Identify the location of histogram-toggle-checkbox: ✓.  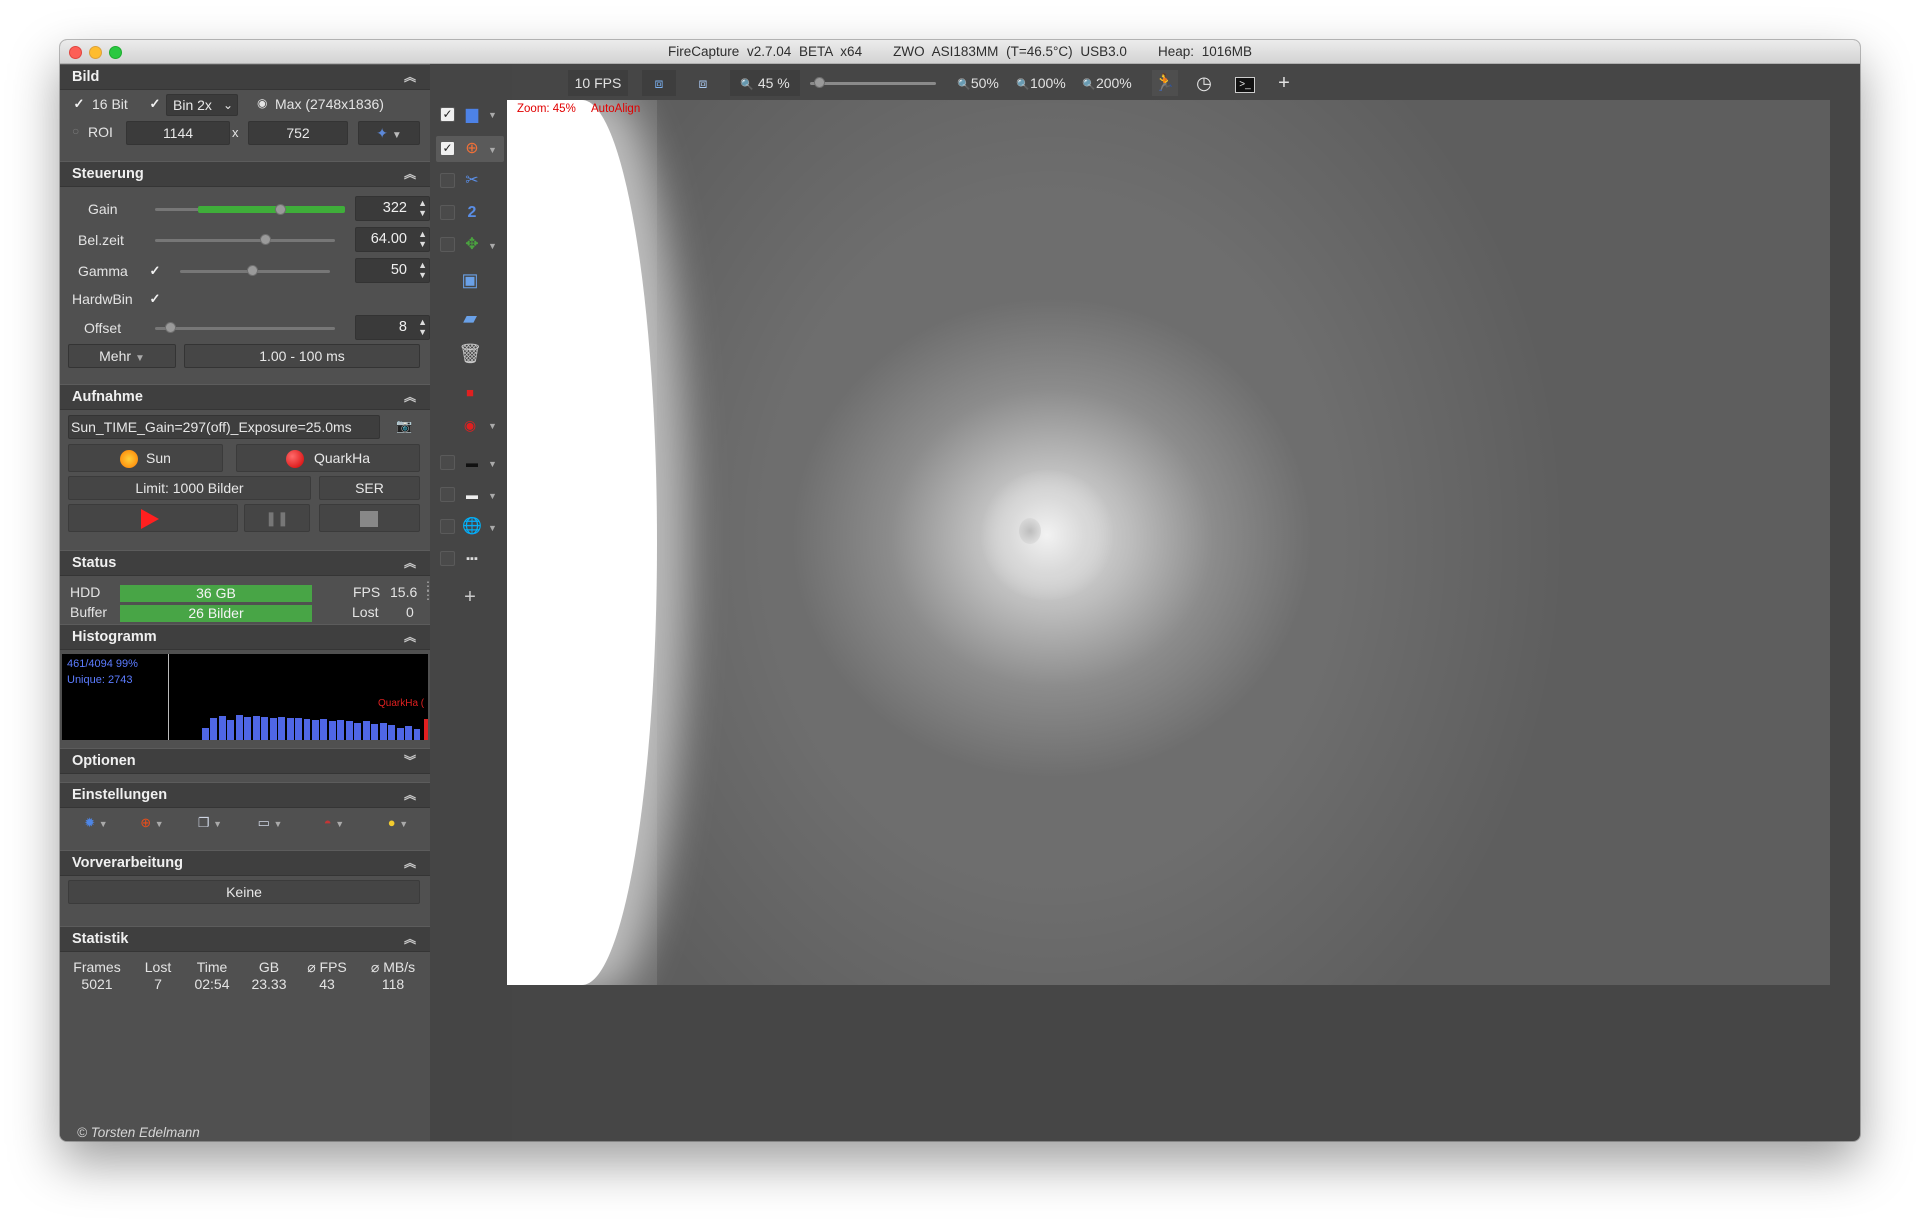
(447, 114).